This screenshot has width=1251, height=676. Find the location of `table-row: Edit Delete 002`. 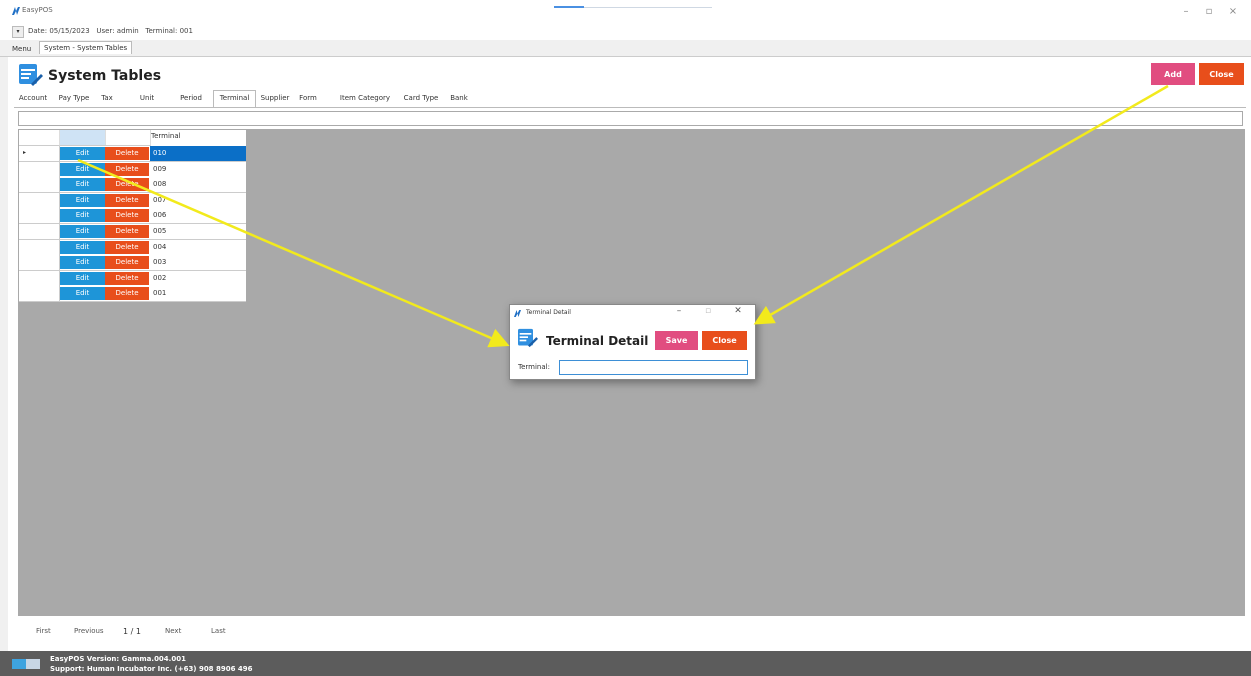

table-row: Edit Delete 002 is located at coordinates (132, 278).